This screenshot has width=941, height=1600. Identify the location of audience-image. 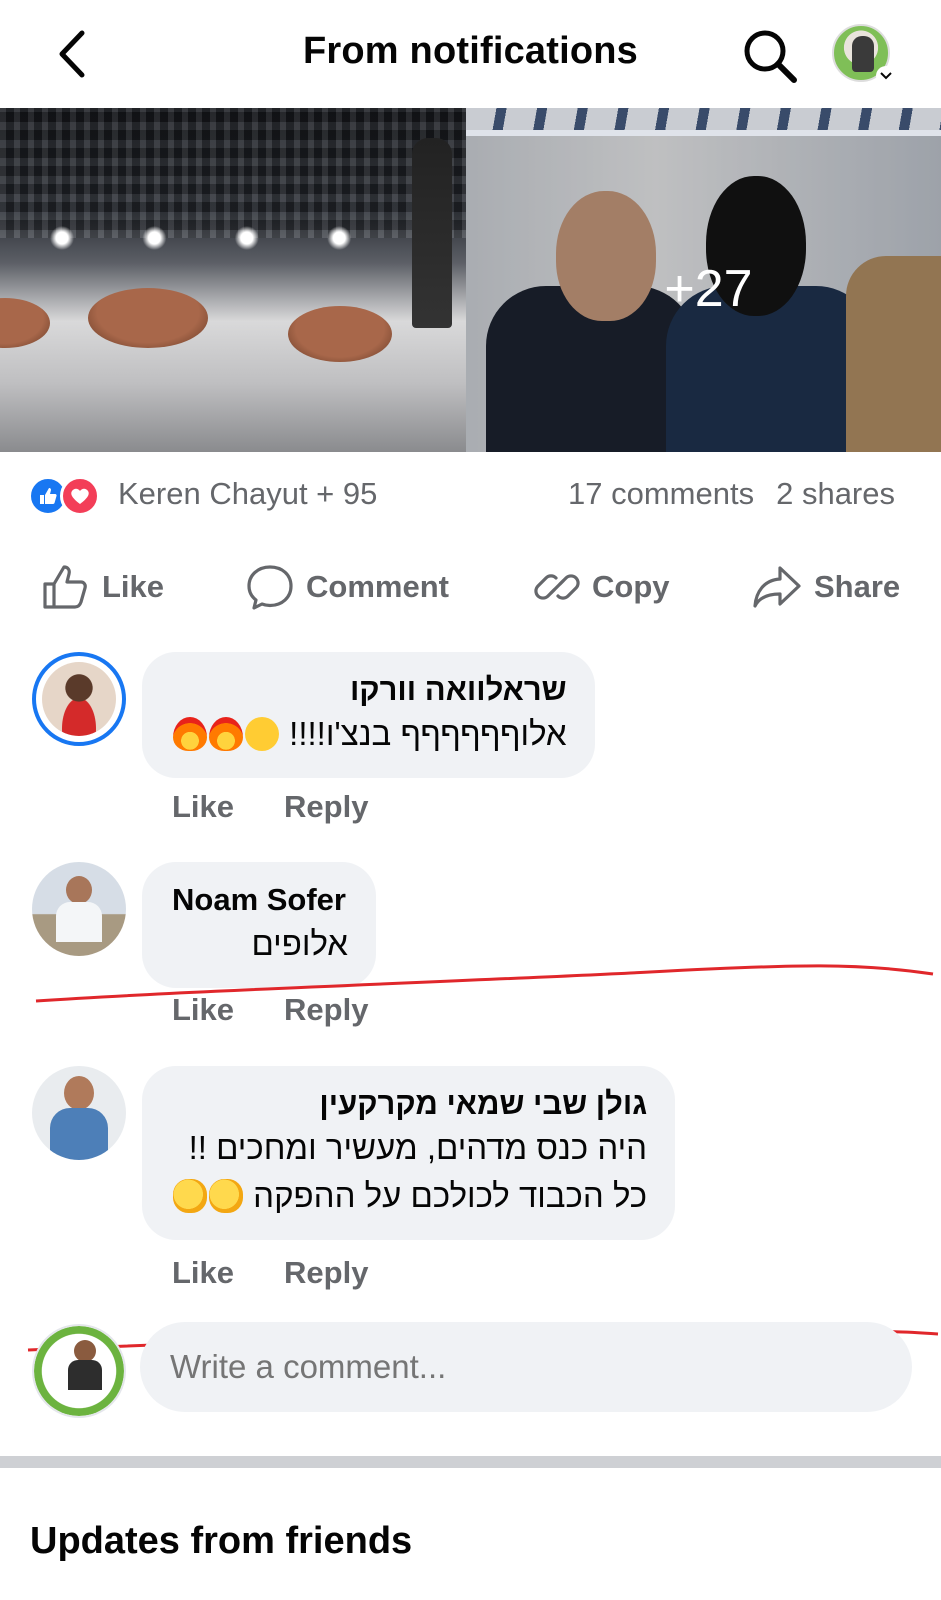
(233, 173).